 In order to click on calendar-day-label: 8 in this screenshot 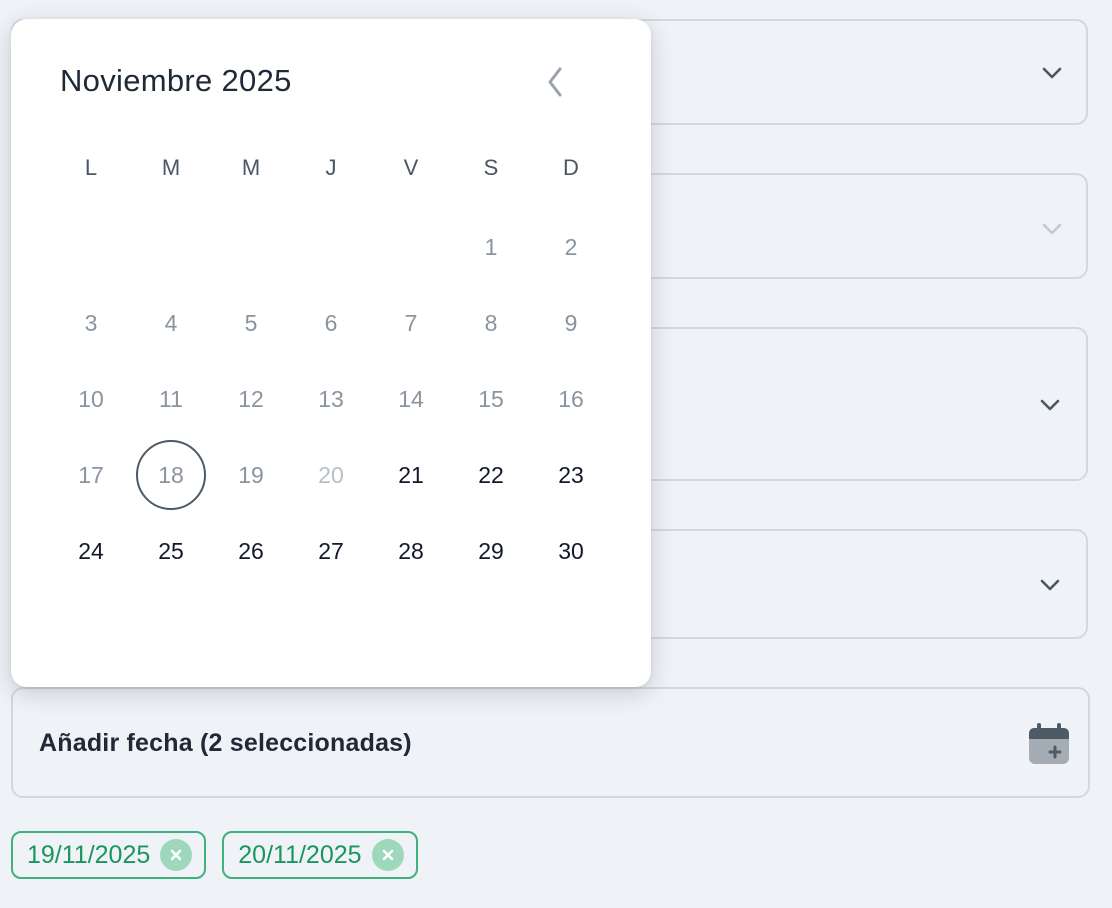, I will do `click(491, 322)`.